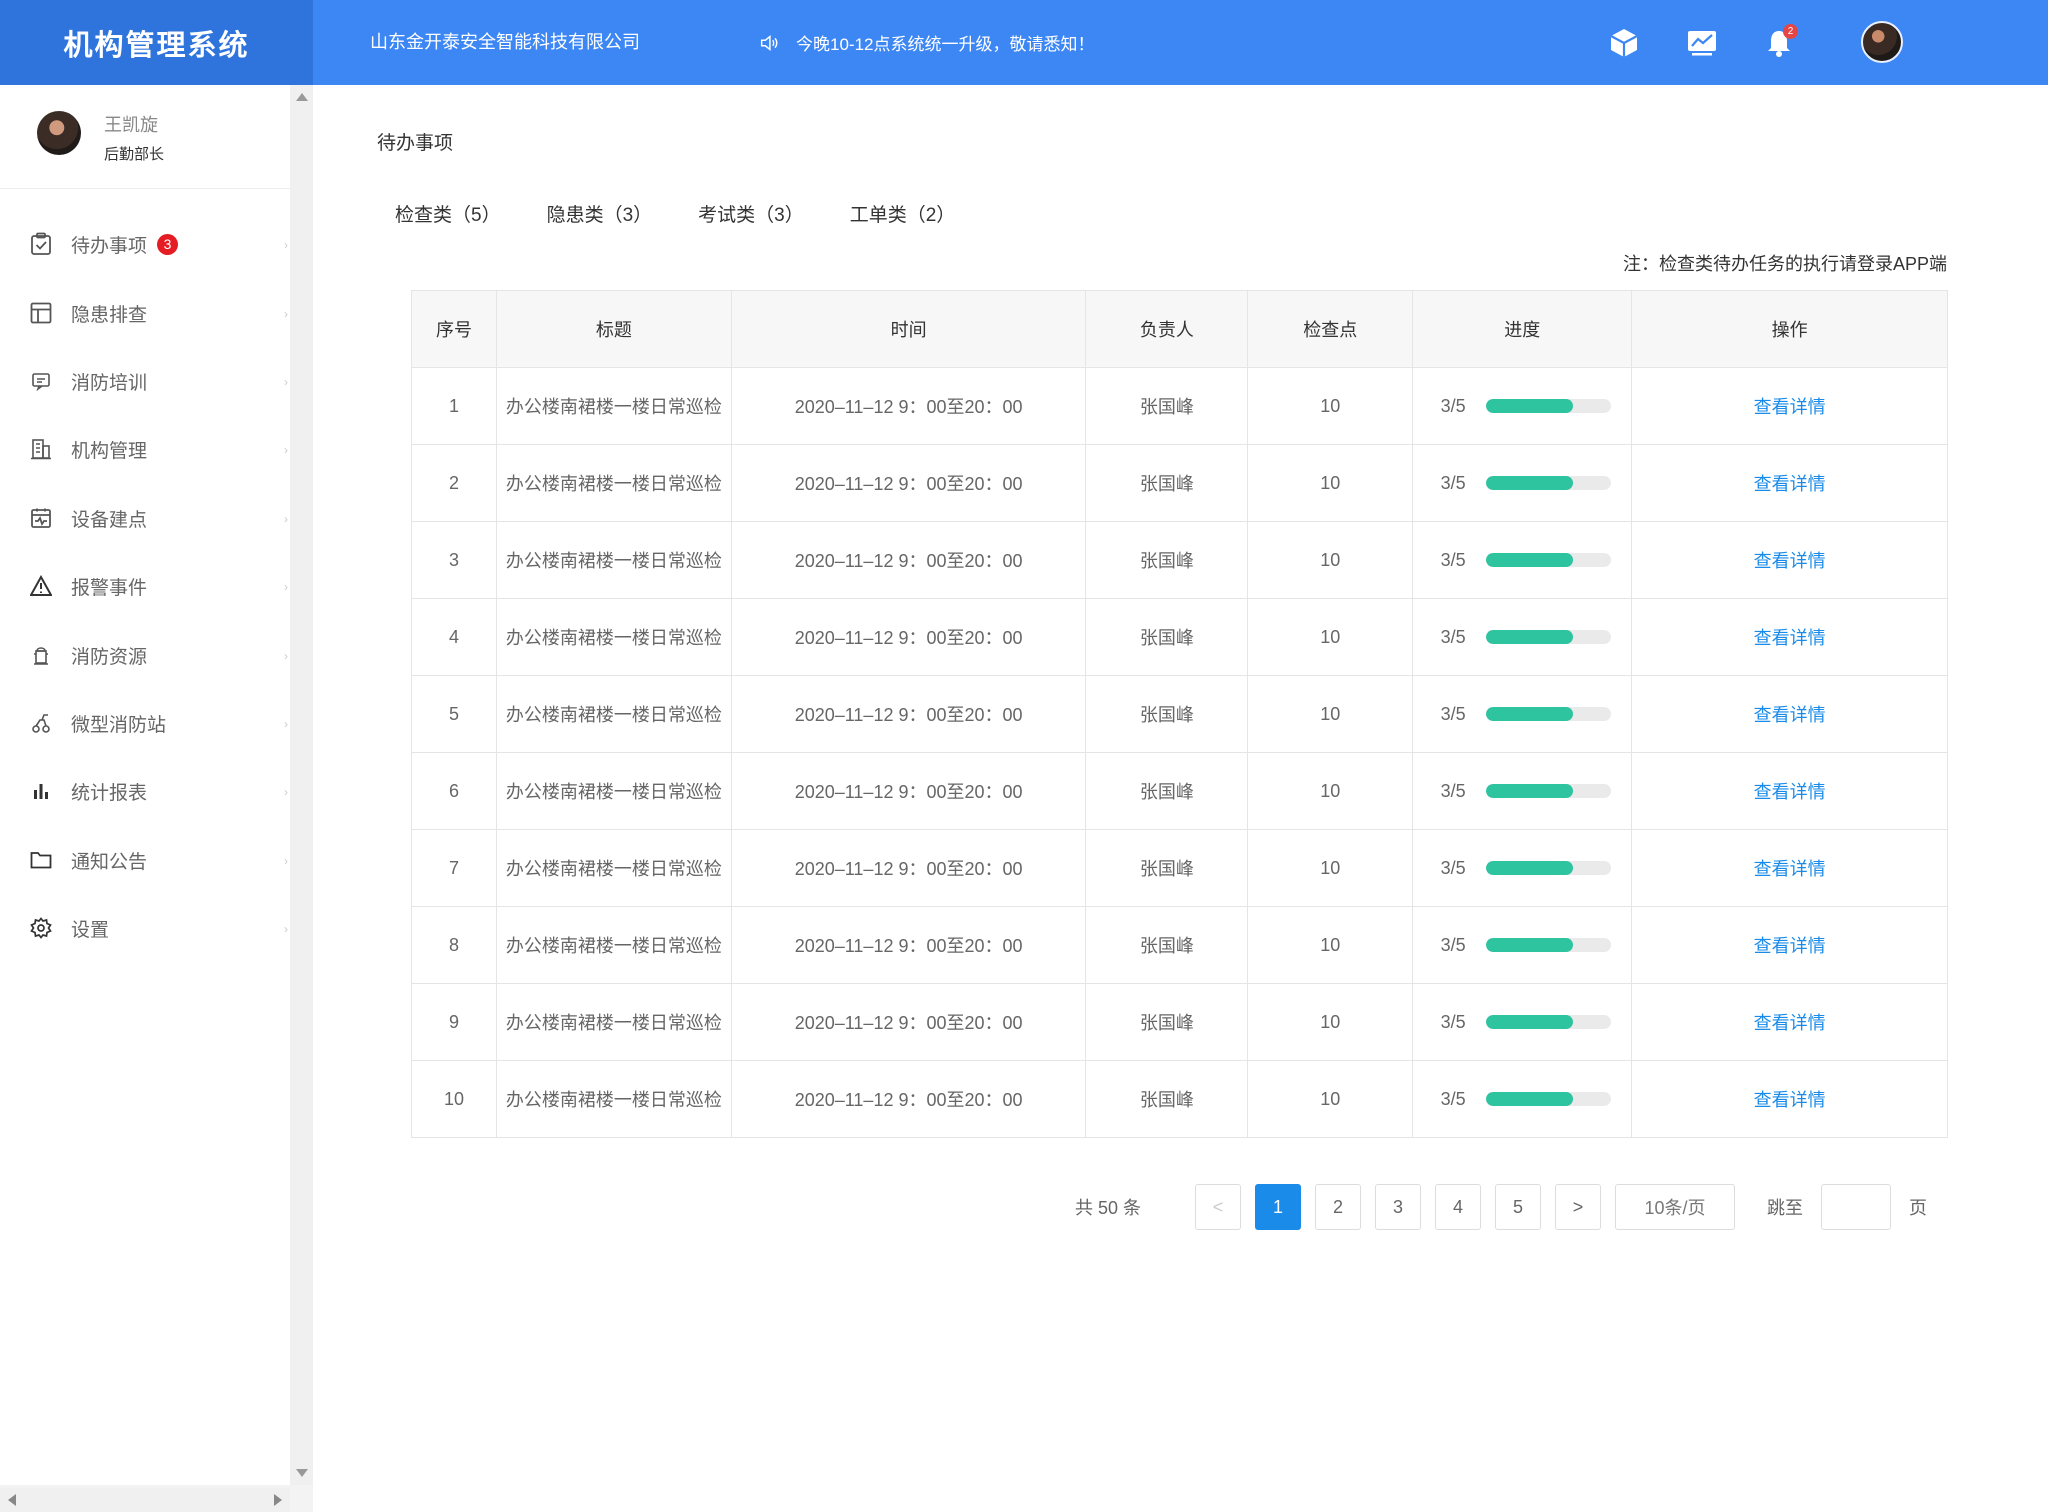  Describe the element at coordinates (1918, 1208) in the screenshot. I see `page-suffix-label: 页` at that location.